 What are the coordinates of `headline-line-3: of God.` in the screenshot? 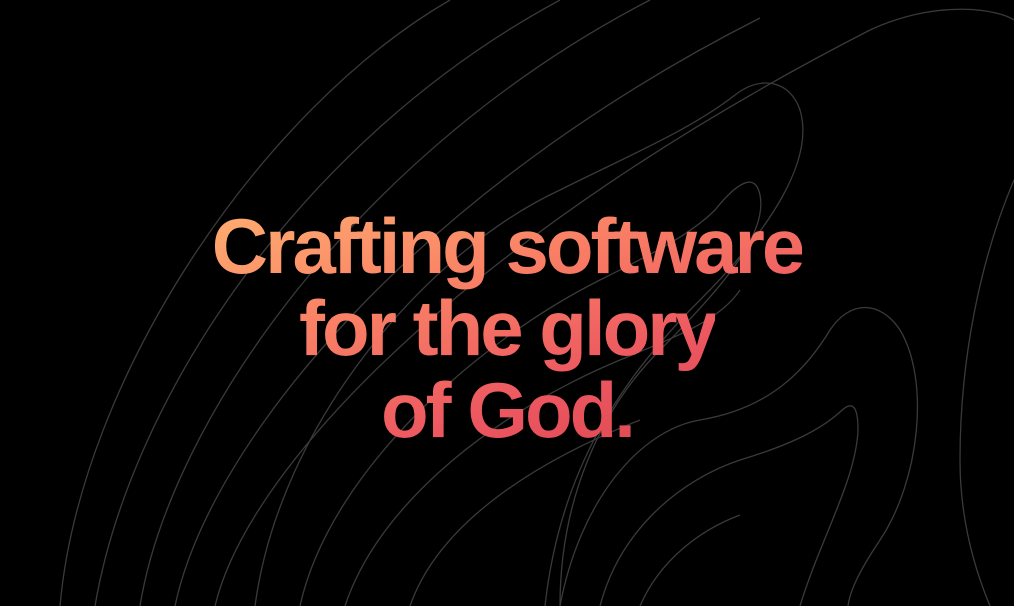 It's located at (508, 410).